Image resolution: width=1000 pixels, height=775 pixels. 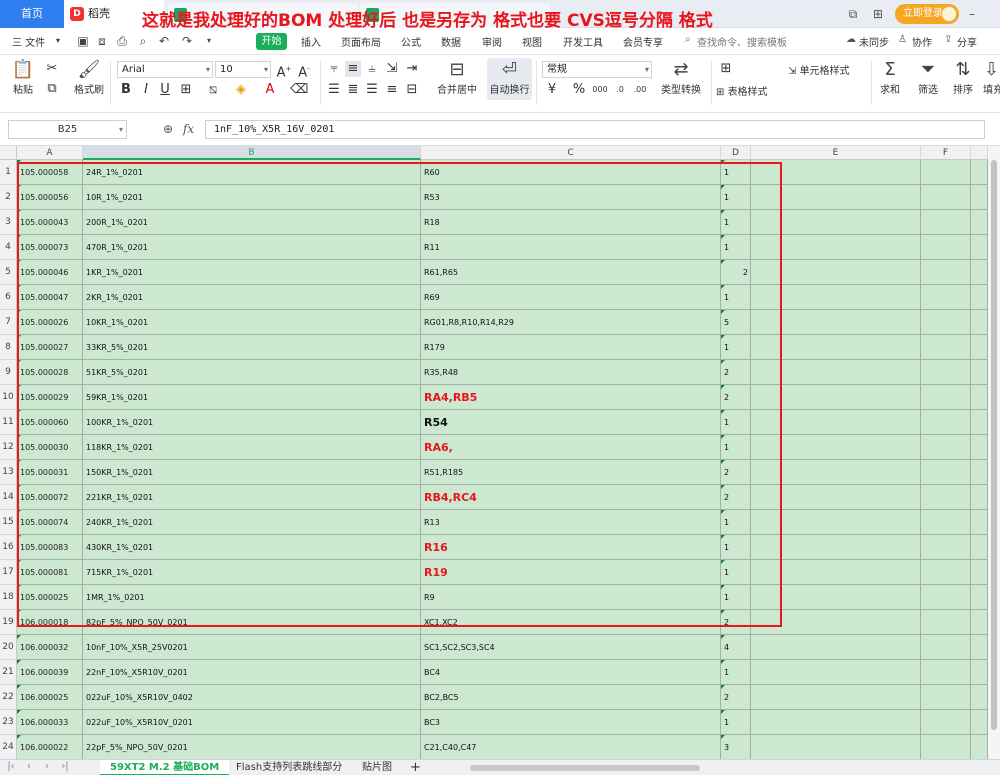 What do you see at coordinates (334, 90) in the screenshot?
I see `align-left-icon: ☰` at bounding box center [334, 90].